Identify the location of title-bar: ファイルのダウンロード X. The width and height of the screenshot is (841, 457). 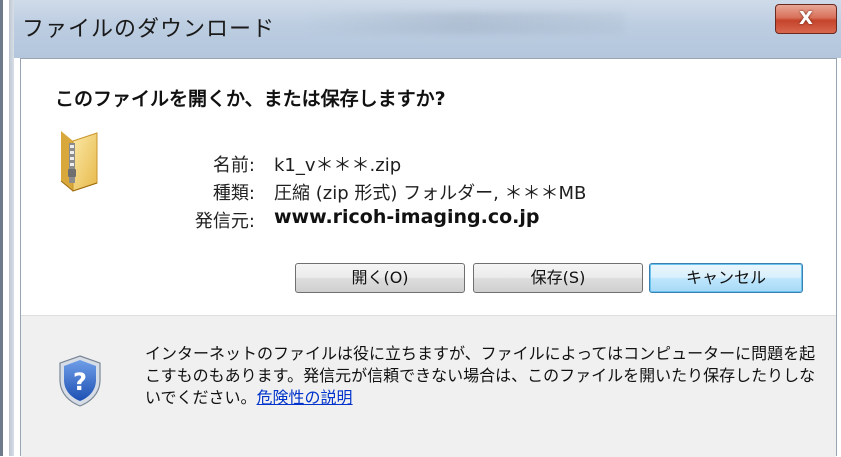
(427, 29).